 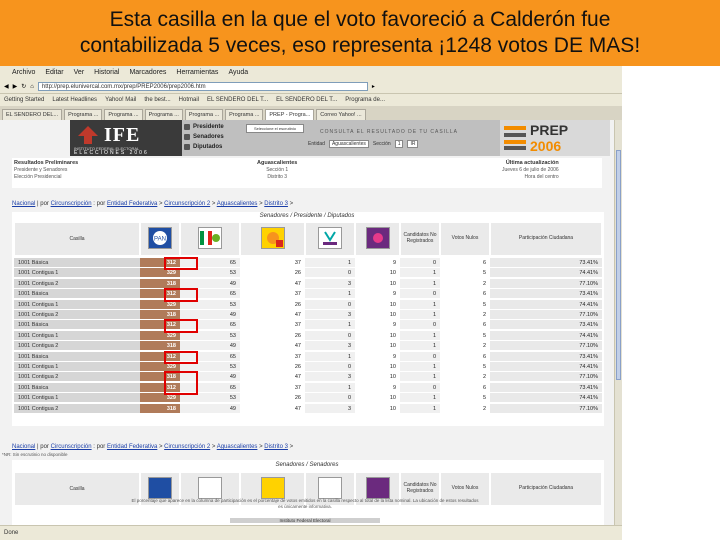 I want to click on go-button: IR, so click(x=413, y=144).